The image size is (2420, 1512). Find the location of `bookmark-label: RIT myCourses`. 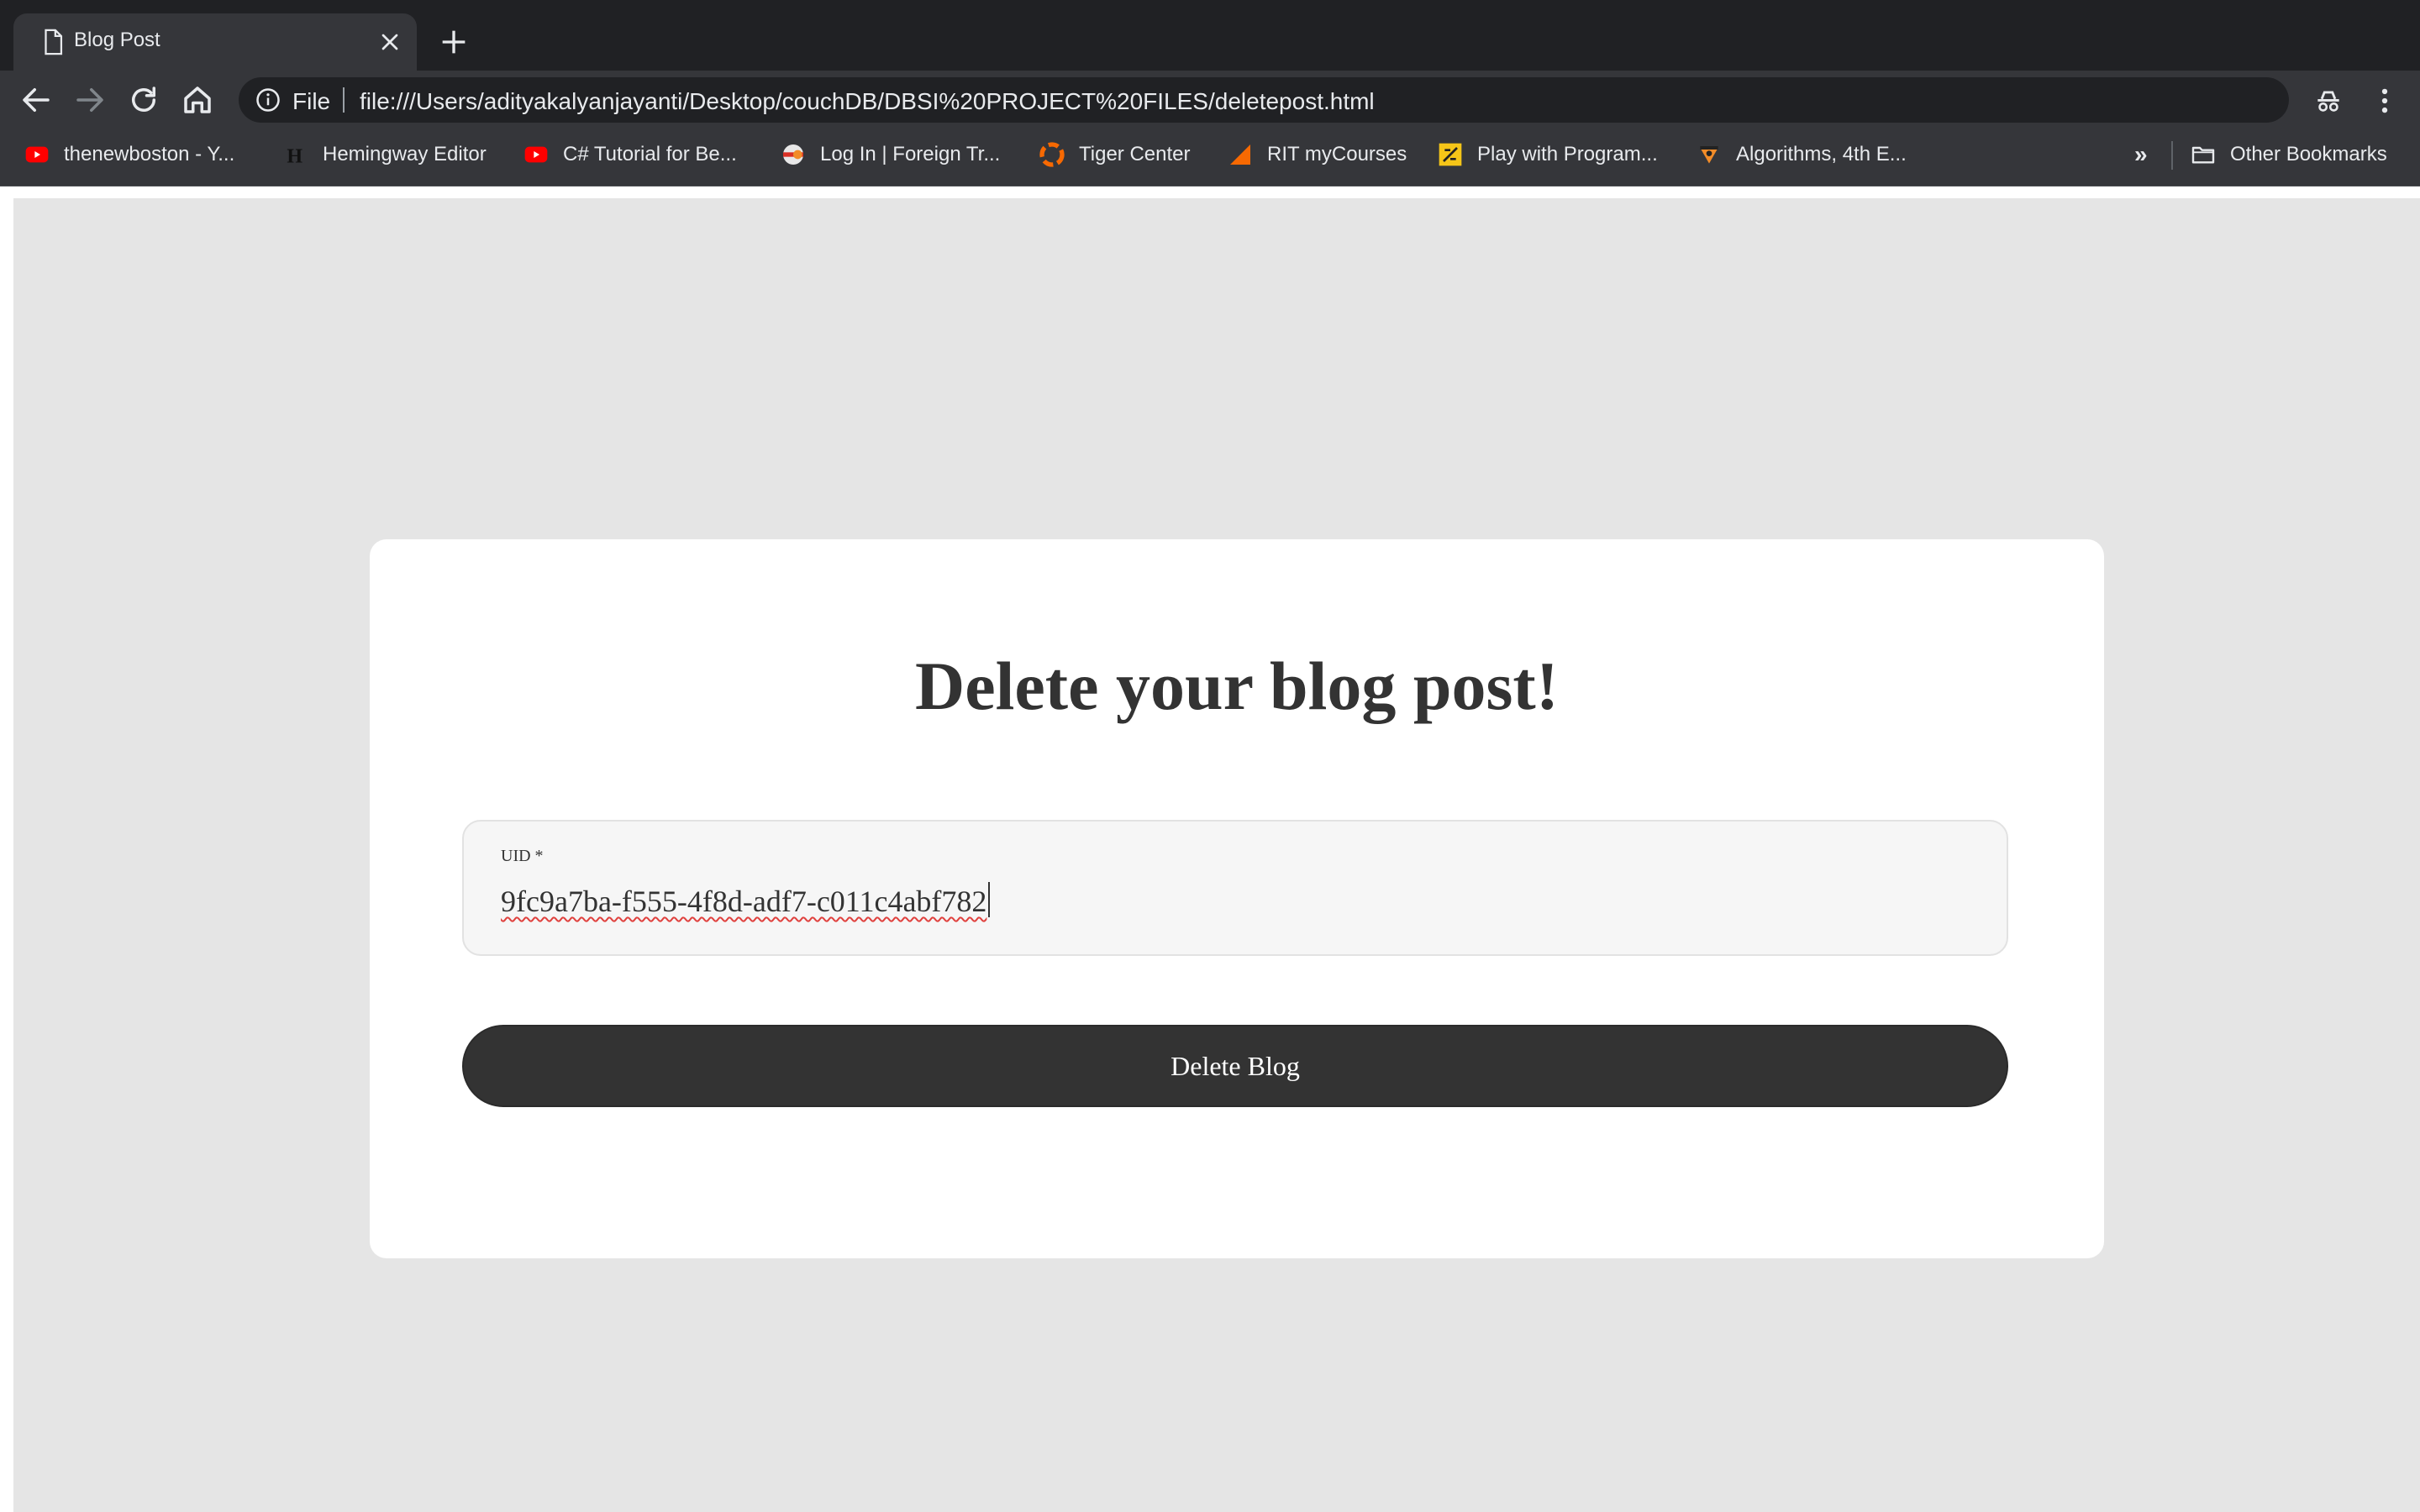

bookmark-label: RIT myCourses is located at coordinates (1337, 154).